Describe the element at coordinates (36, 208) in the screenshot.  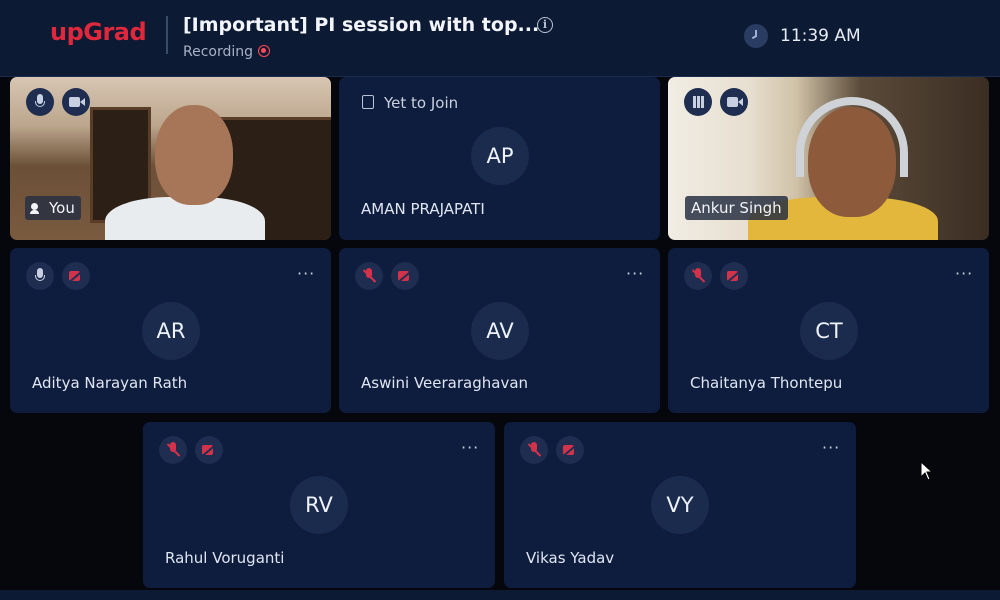
I see `user-speaking-icon` at that location.